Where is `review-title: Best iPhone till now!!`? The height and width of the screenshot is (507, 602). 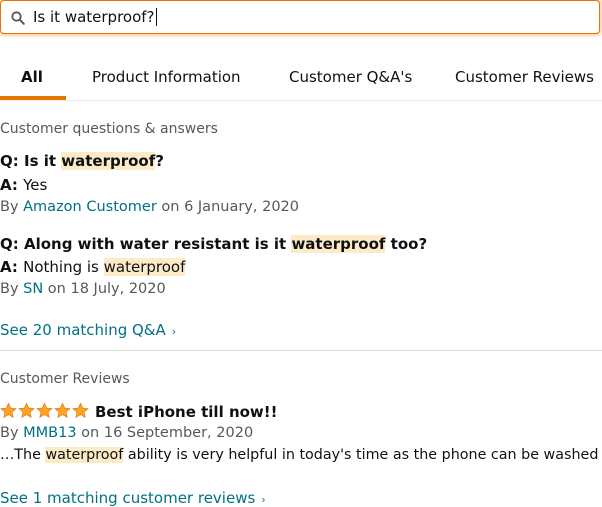 review-title: Best iPhone till now!! is located at coordinates (186, 412).